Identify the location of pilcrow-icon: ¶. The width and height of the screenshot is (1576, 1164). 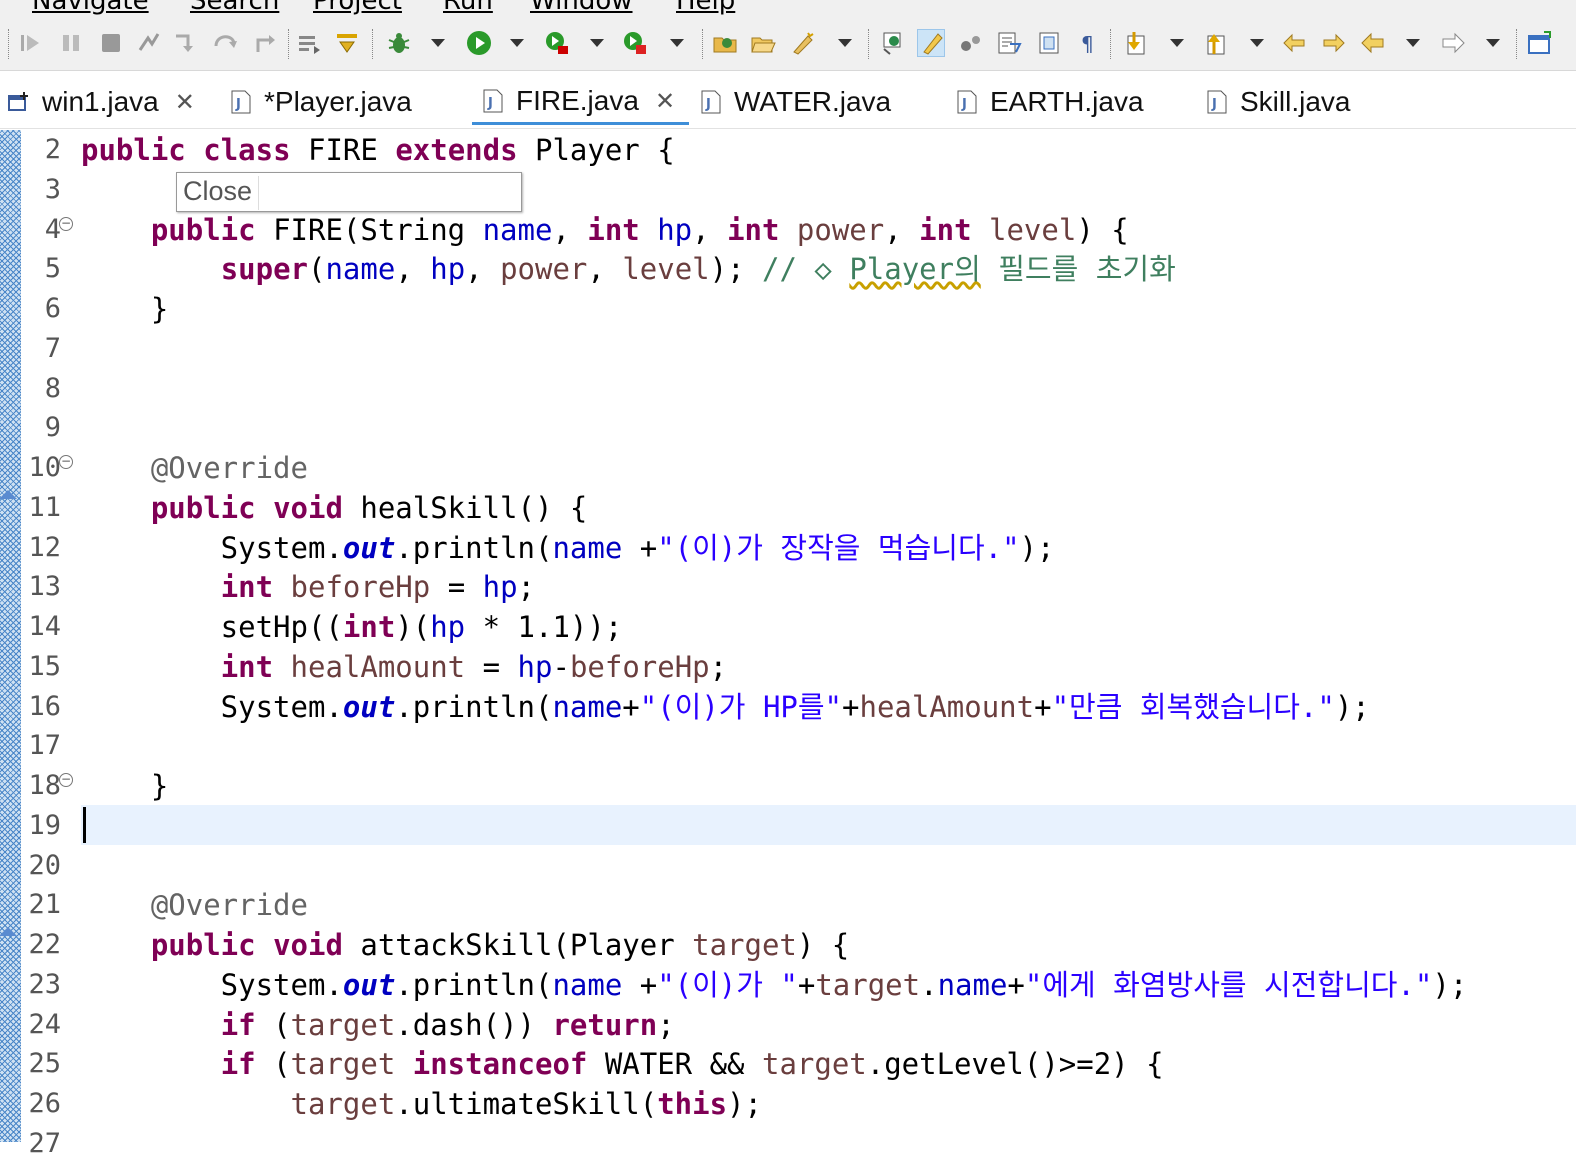
(1089, 43).